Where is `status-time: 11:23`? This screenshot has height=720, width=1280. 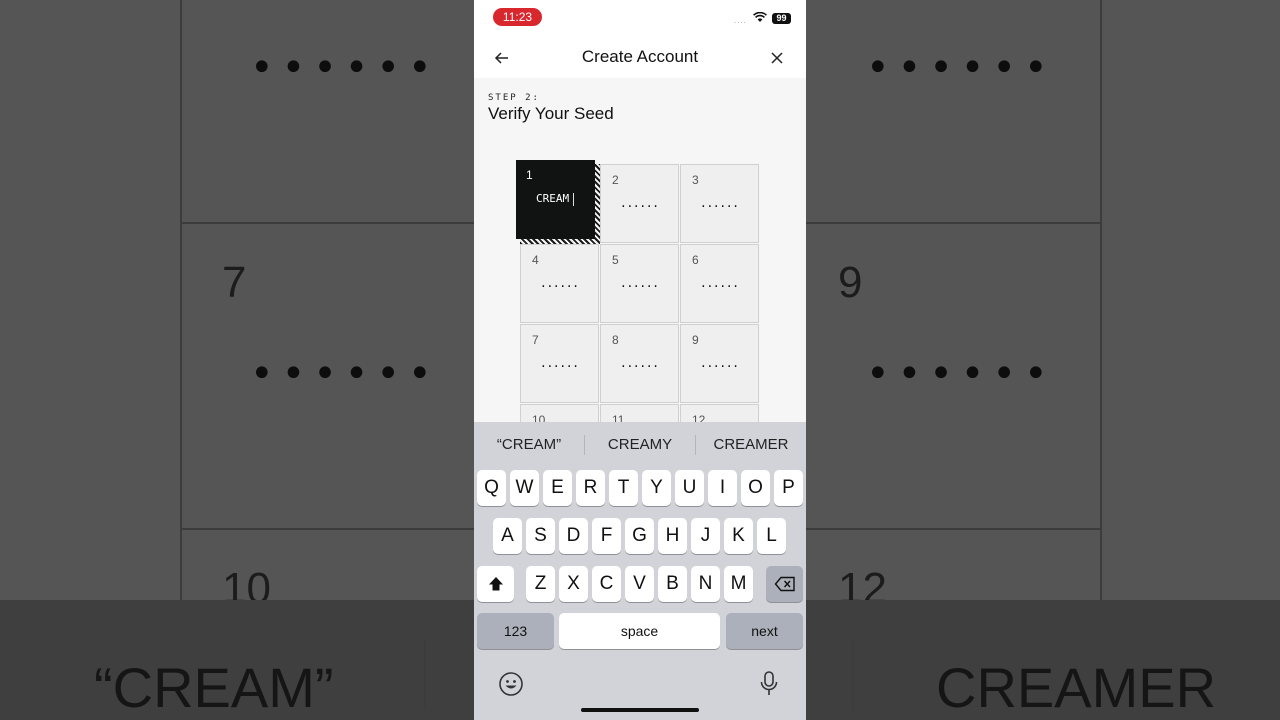
status-time: 11:23 is located at coordinates (517, 17).